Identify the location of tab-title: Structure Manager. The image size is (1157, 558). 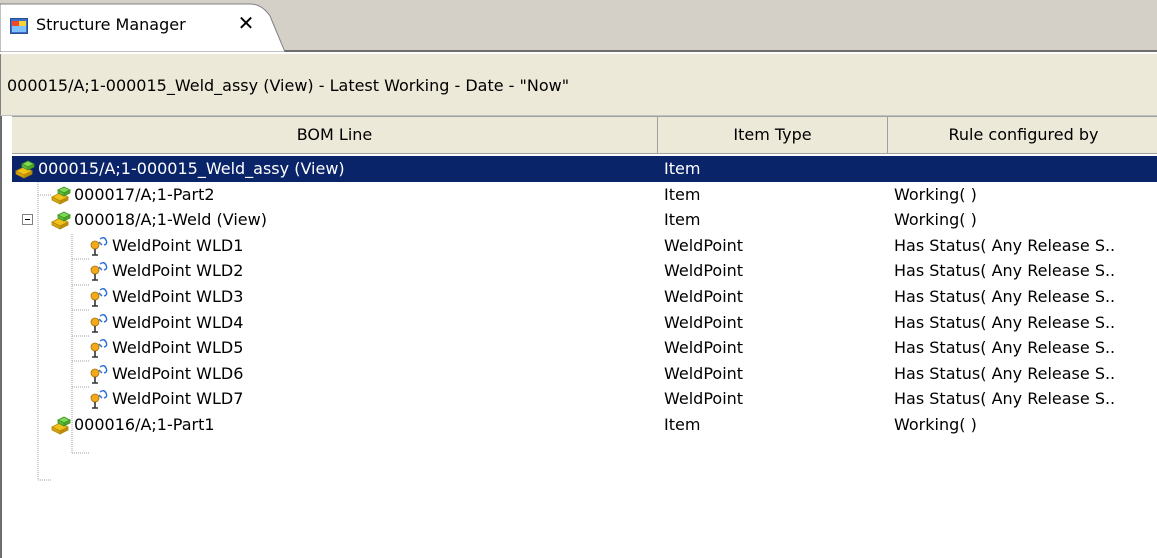
(111, 24).